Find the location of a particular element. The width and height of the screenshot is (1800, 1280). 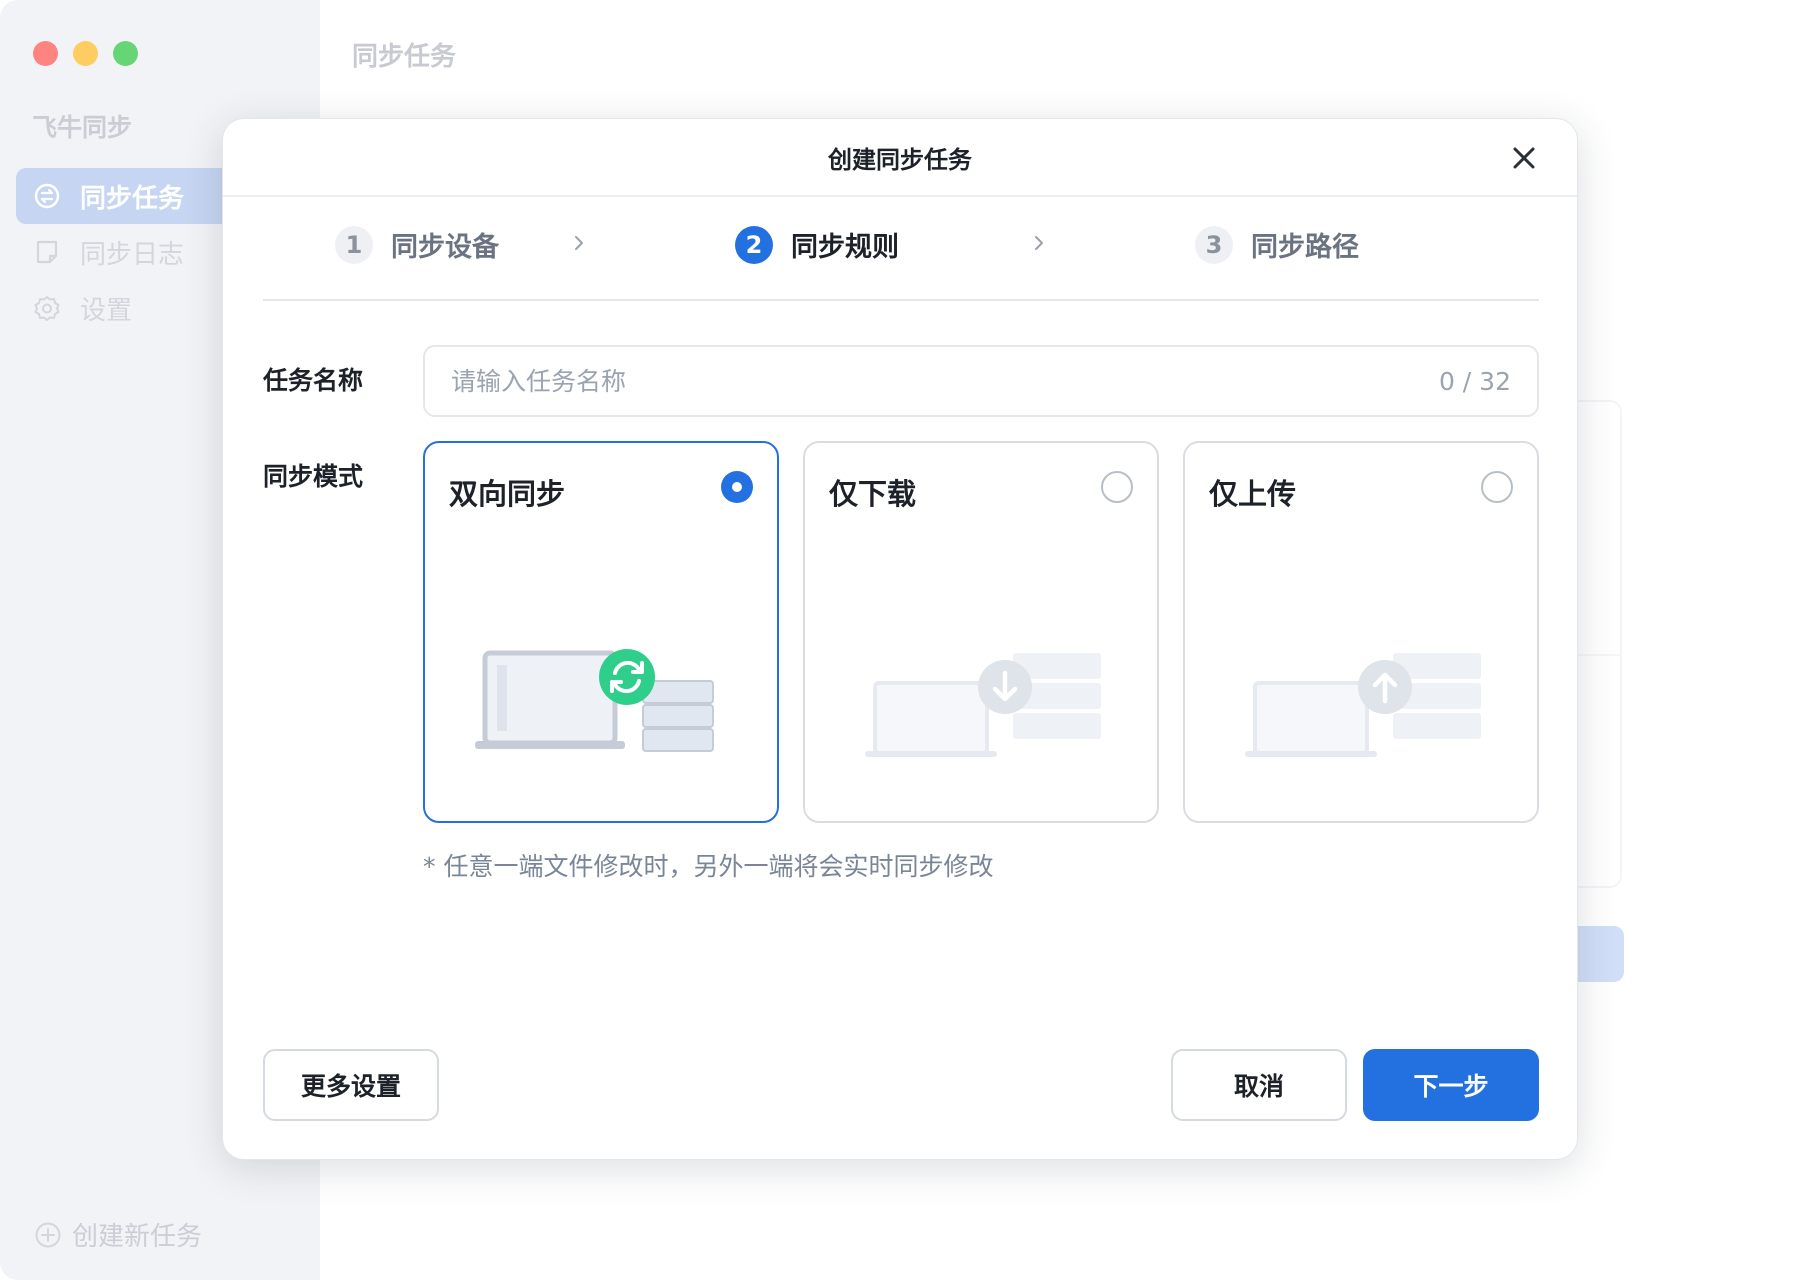

close-dialog-button is located at coordinates (1524, 158).